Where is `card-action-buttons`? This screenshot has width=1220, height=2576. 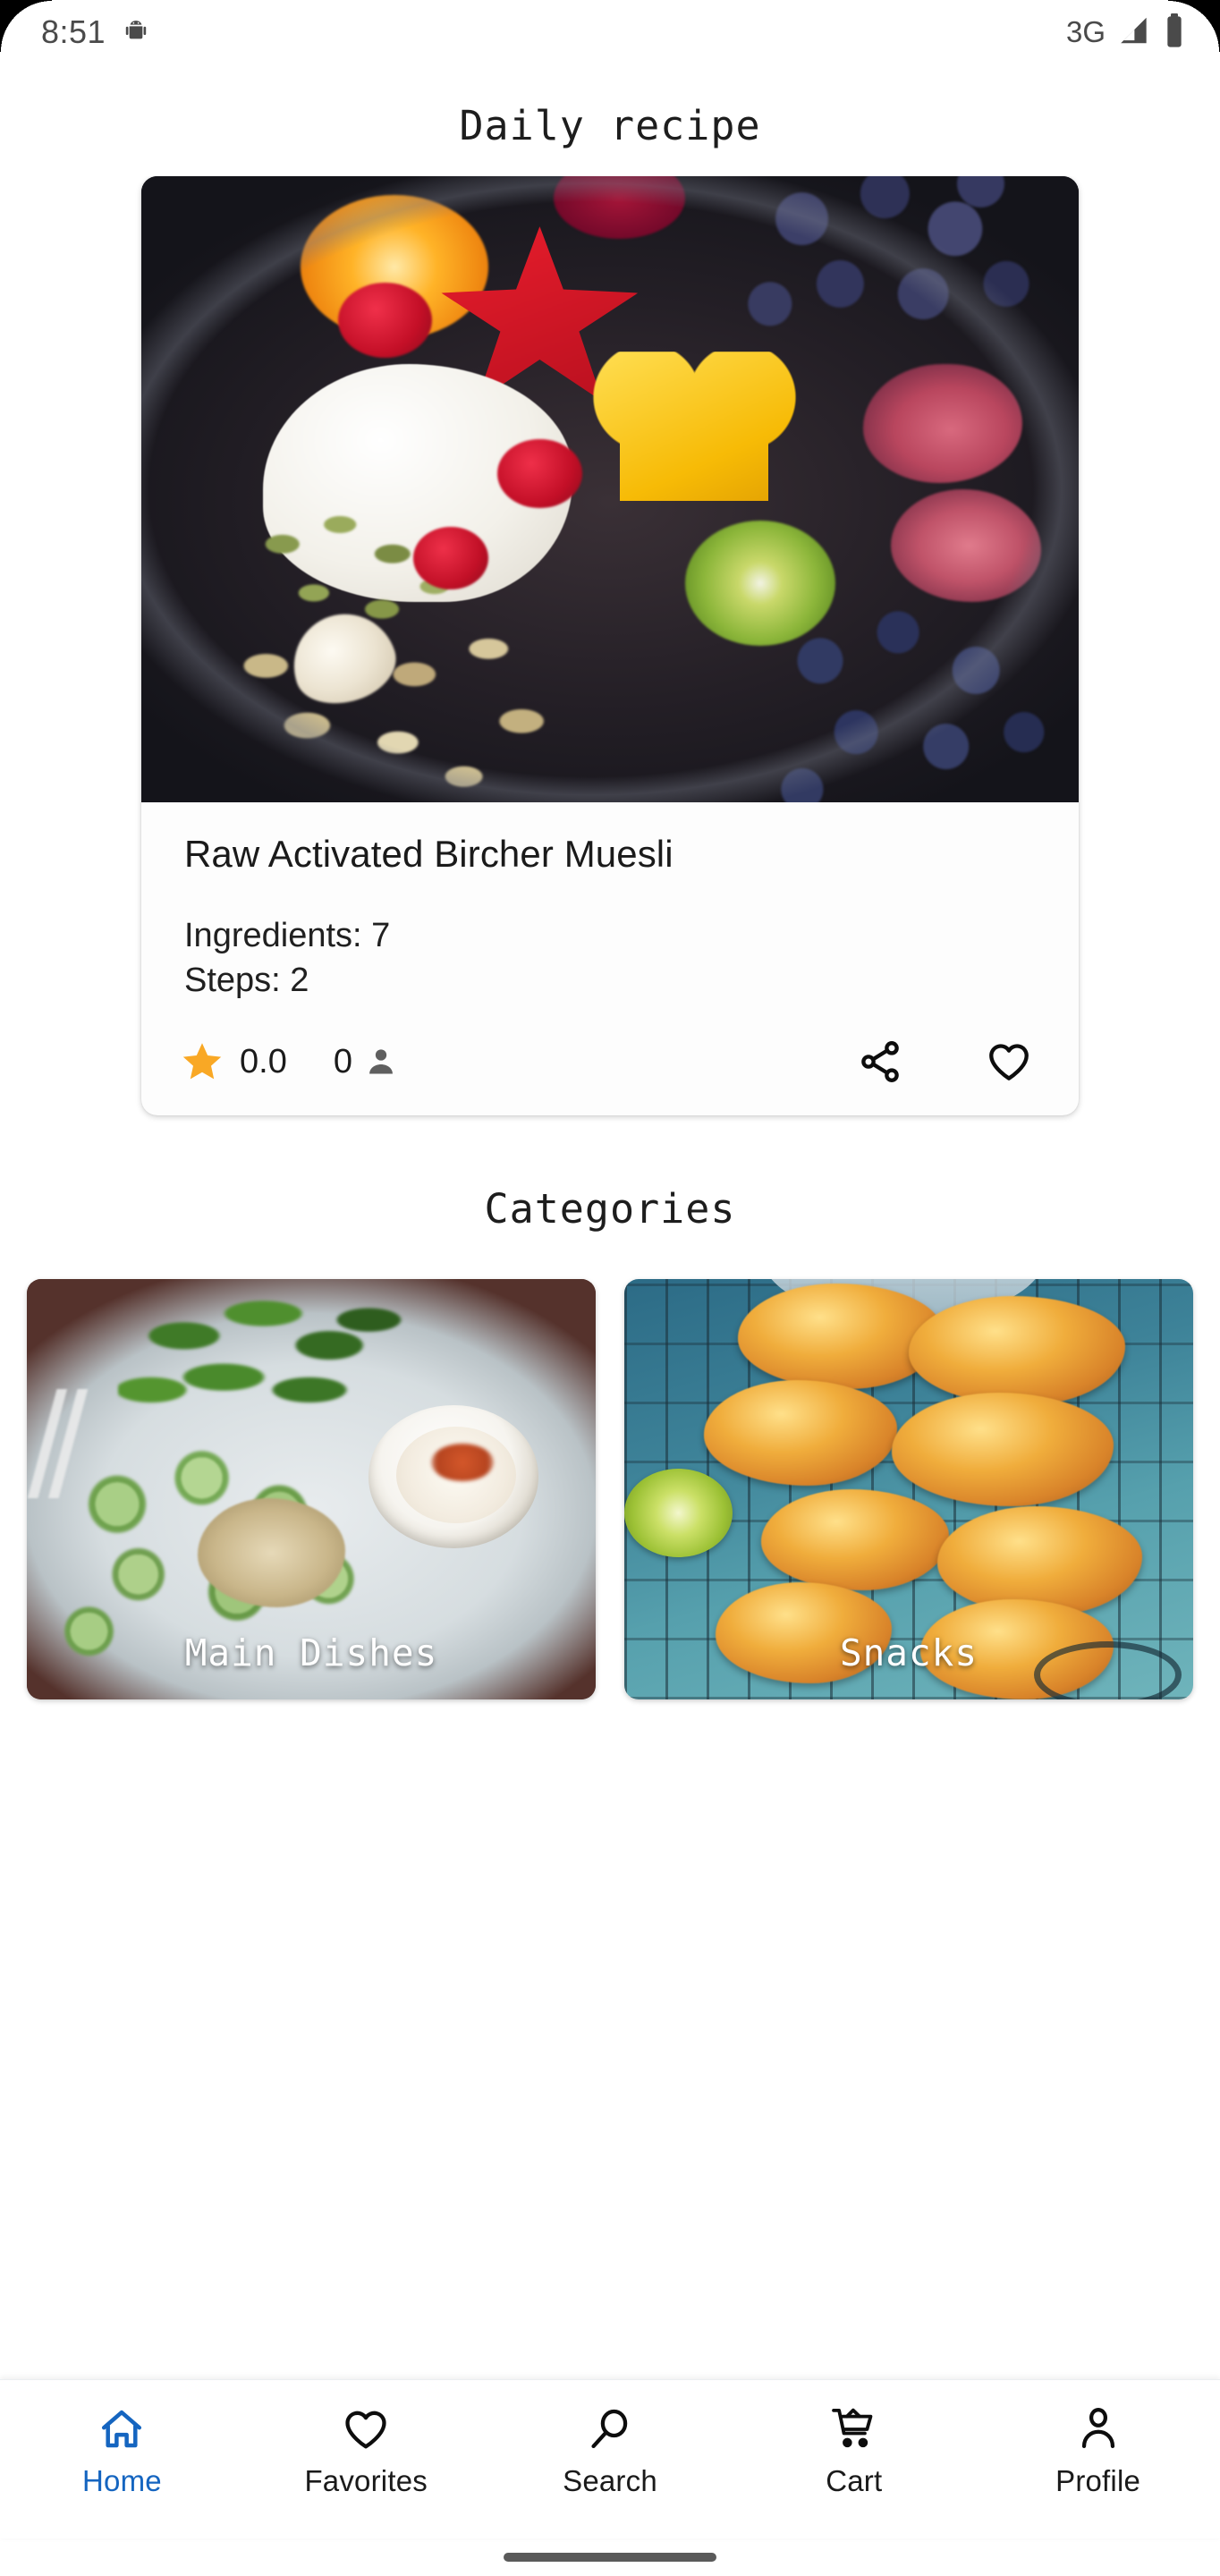
card-action-buttons is located at coordinates (948, 1061).